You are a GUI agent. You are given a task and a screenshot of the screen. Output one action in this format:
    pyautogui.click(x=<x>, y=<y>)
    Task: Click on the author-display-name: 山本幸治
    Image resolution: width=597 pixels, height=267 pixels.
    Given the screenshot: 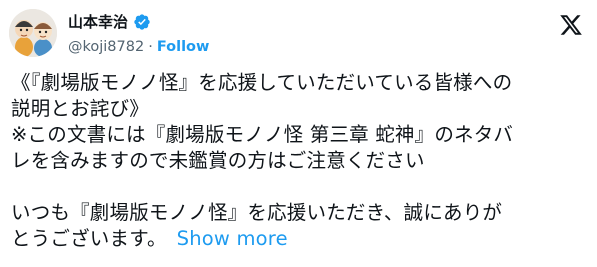 What is the action you would take?
    pyautogui.click(x=98, y=22)
    